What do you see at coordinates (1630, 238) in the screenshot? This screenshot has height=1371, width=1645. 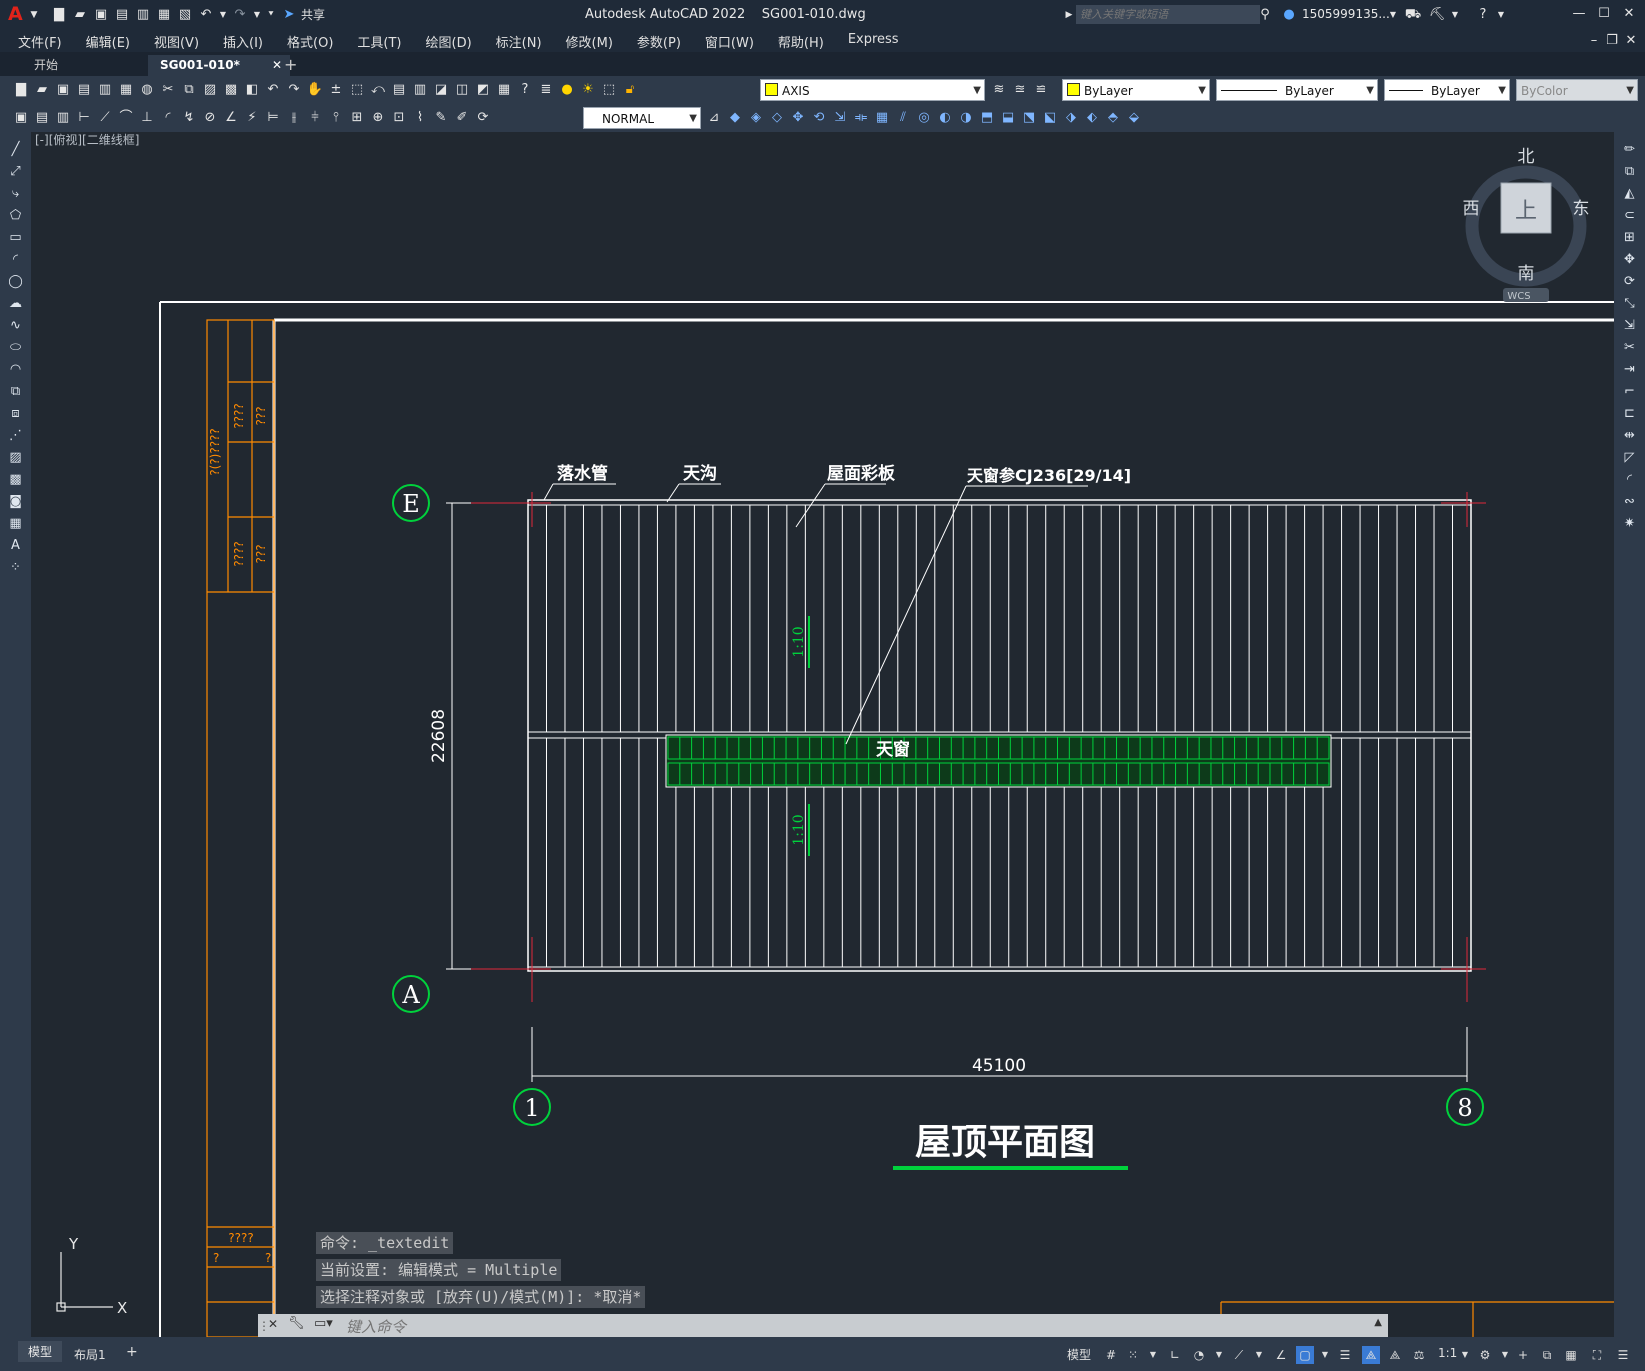 I see `array-icon: ⊞` at bounding box center [1630, 238].